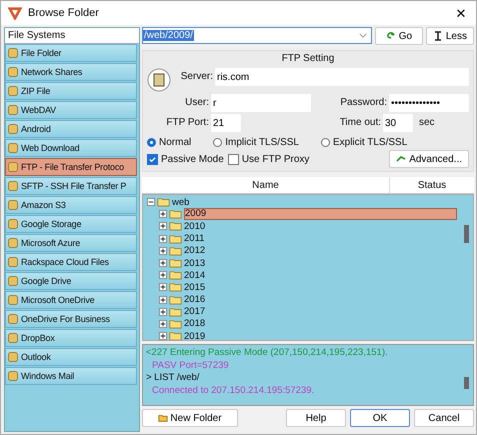 The height and width of the screenshot is (435, 477). I want to click on sidebar-item: Android, so click(71, 129).